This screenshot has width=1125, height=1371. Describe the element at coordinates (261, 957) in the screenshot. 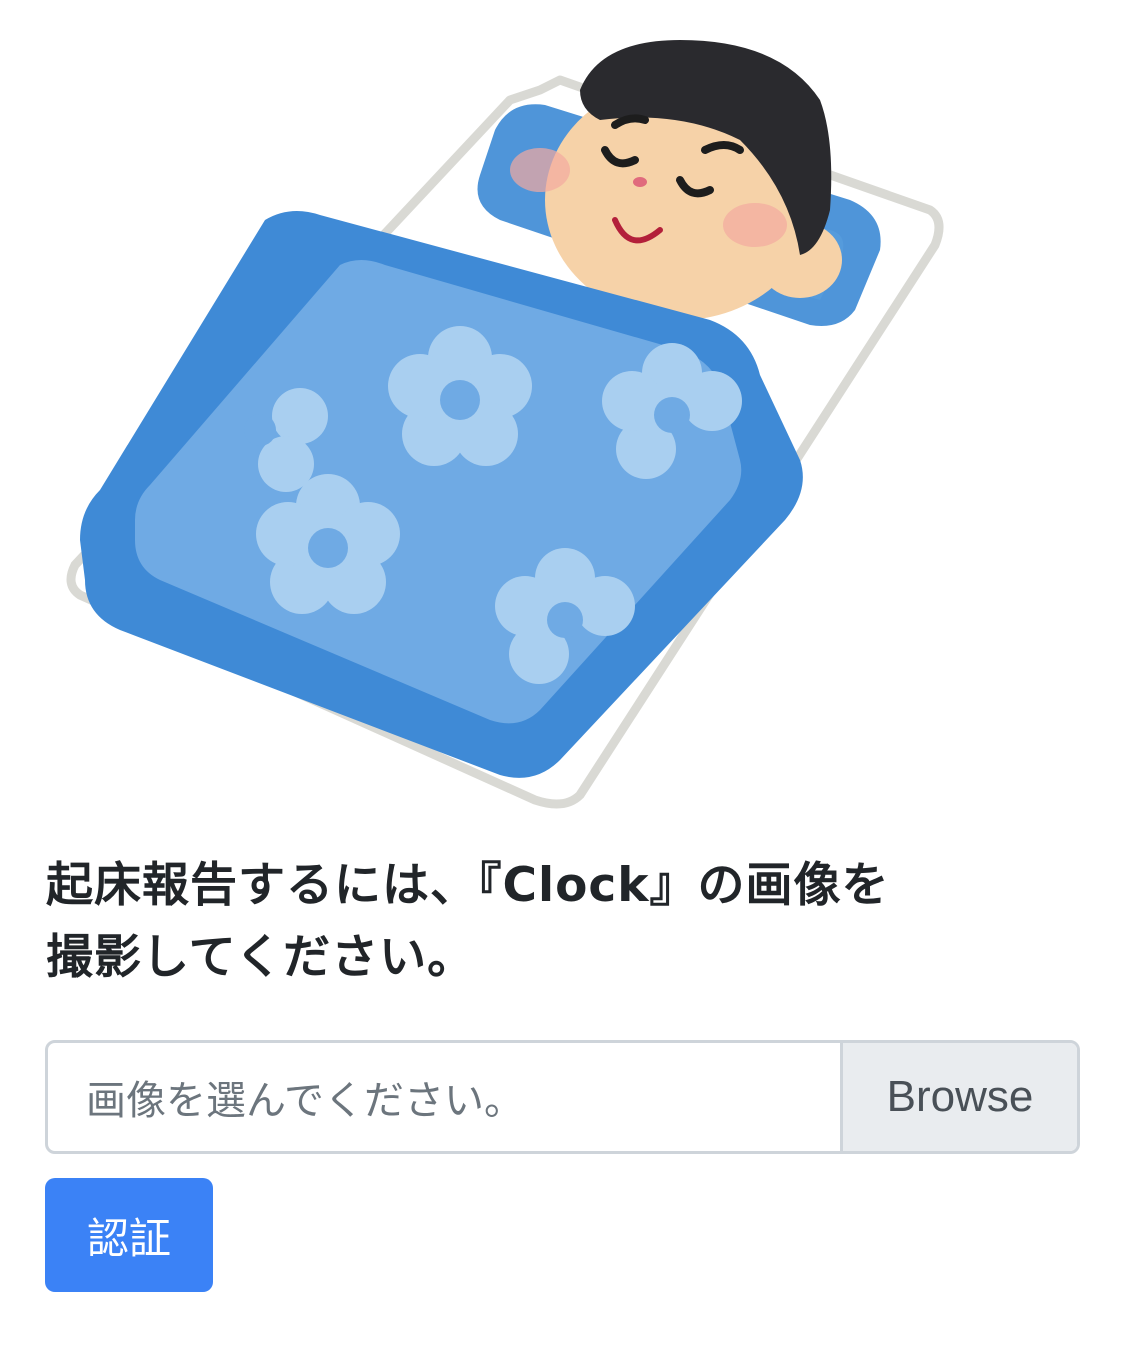

I see `instruction-line-2: 撮影してください。` at that location.